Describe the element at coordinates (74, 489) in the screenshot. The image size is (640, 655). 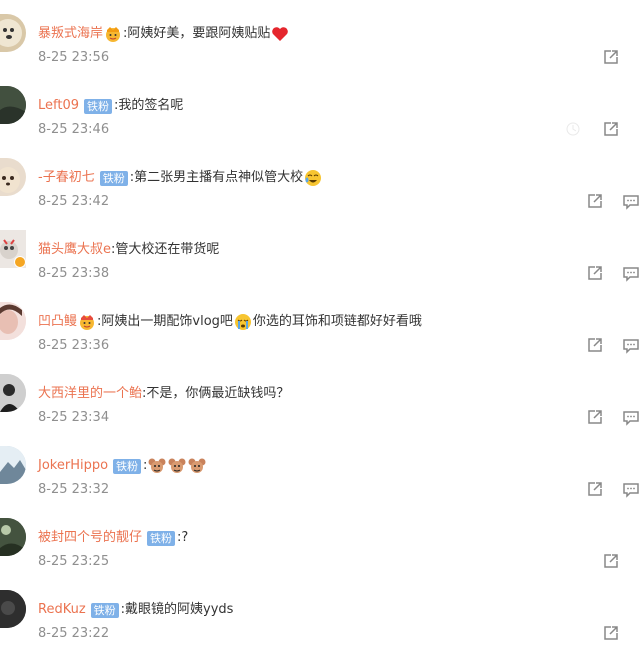
I see `timestamp: 8-25 23:32` at that location.